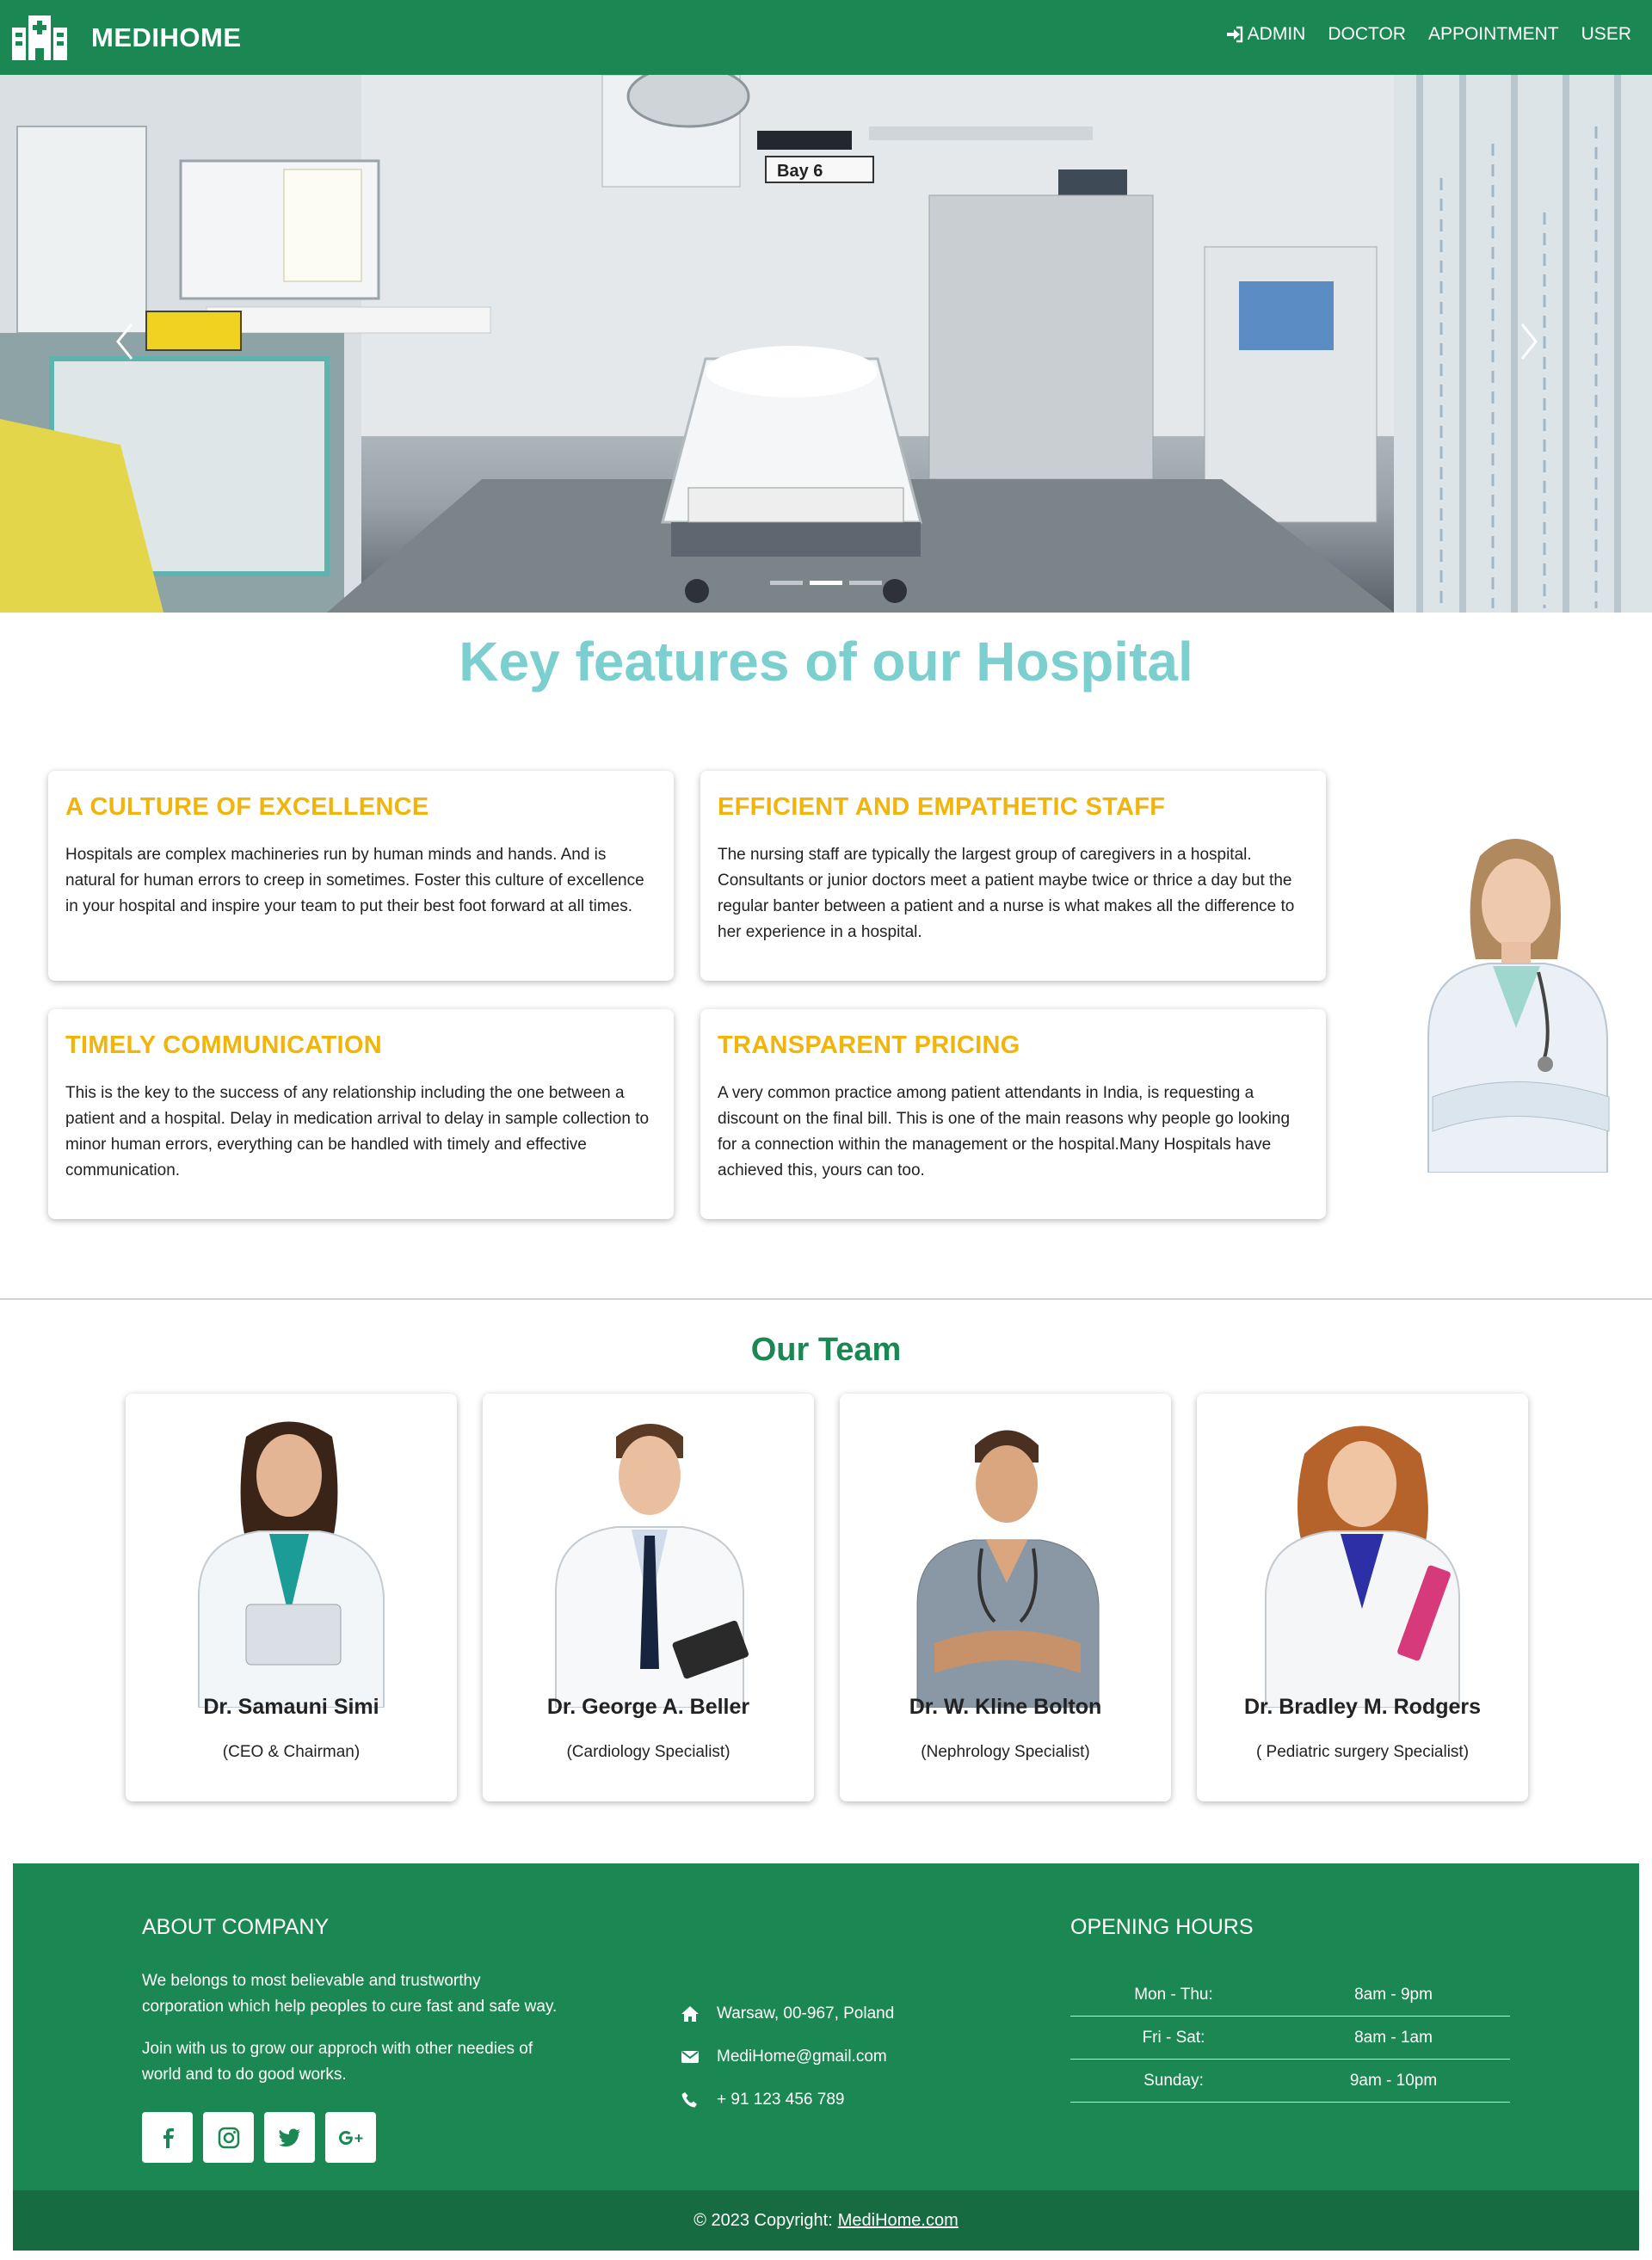  Describe the element at coordinates (1173, 1994) in the screenshot. I see `hours-day: Mon - Thu:` at that location.